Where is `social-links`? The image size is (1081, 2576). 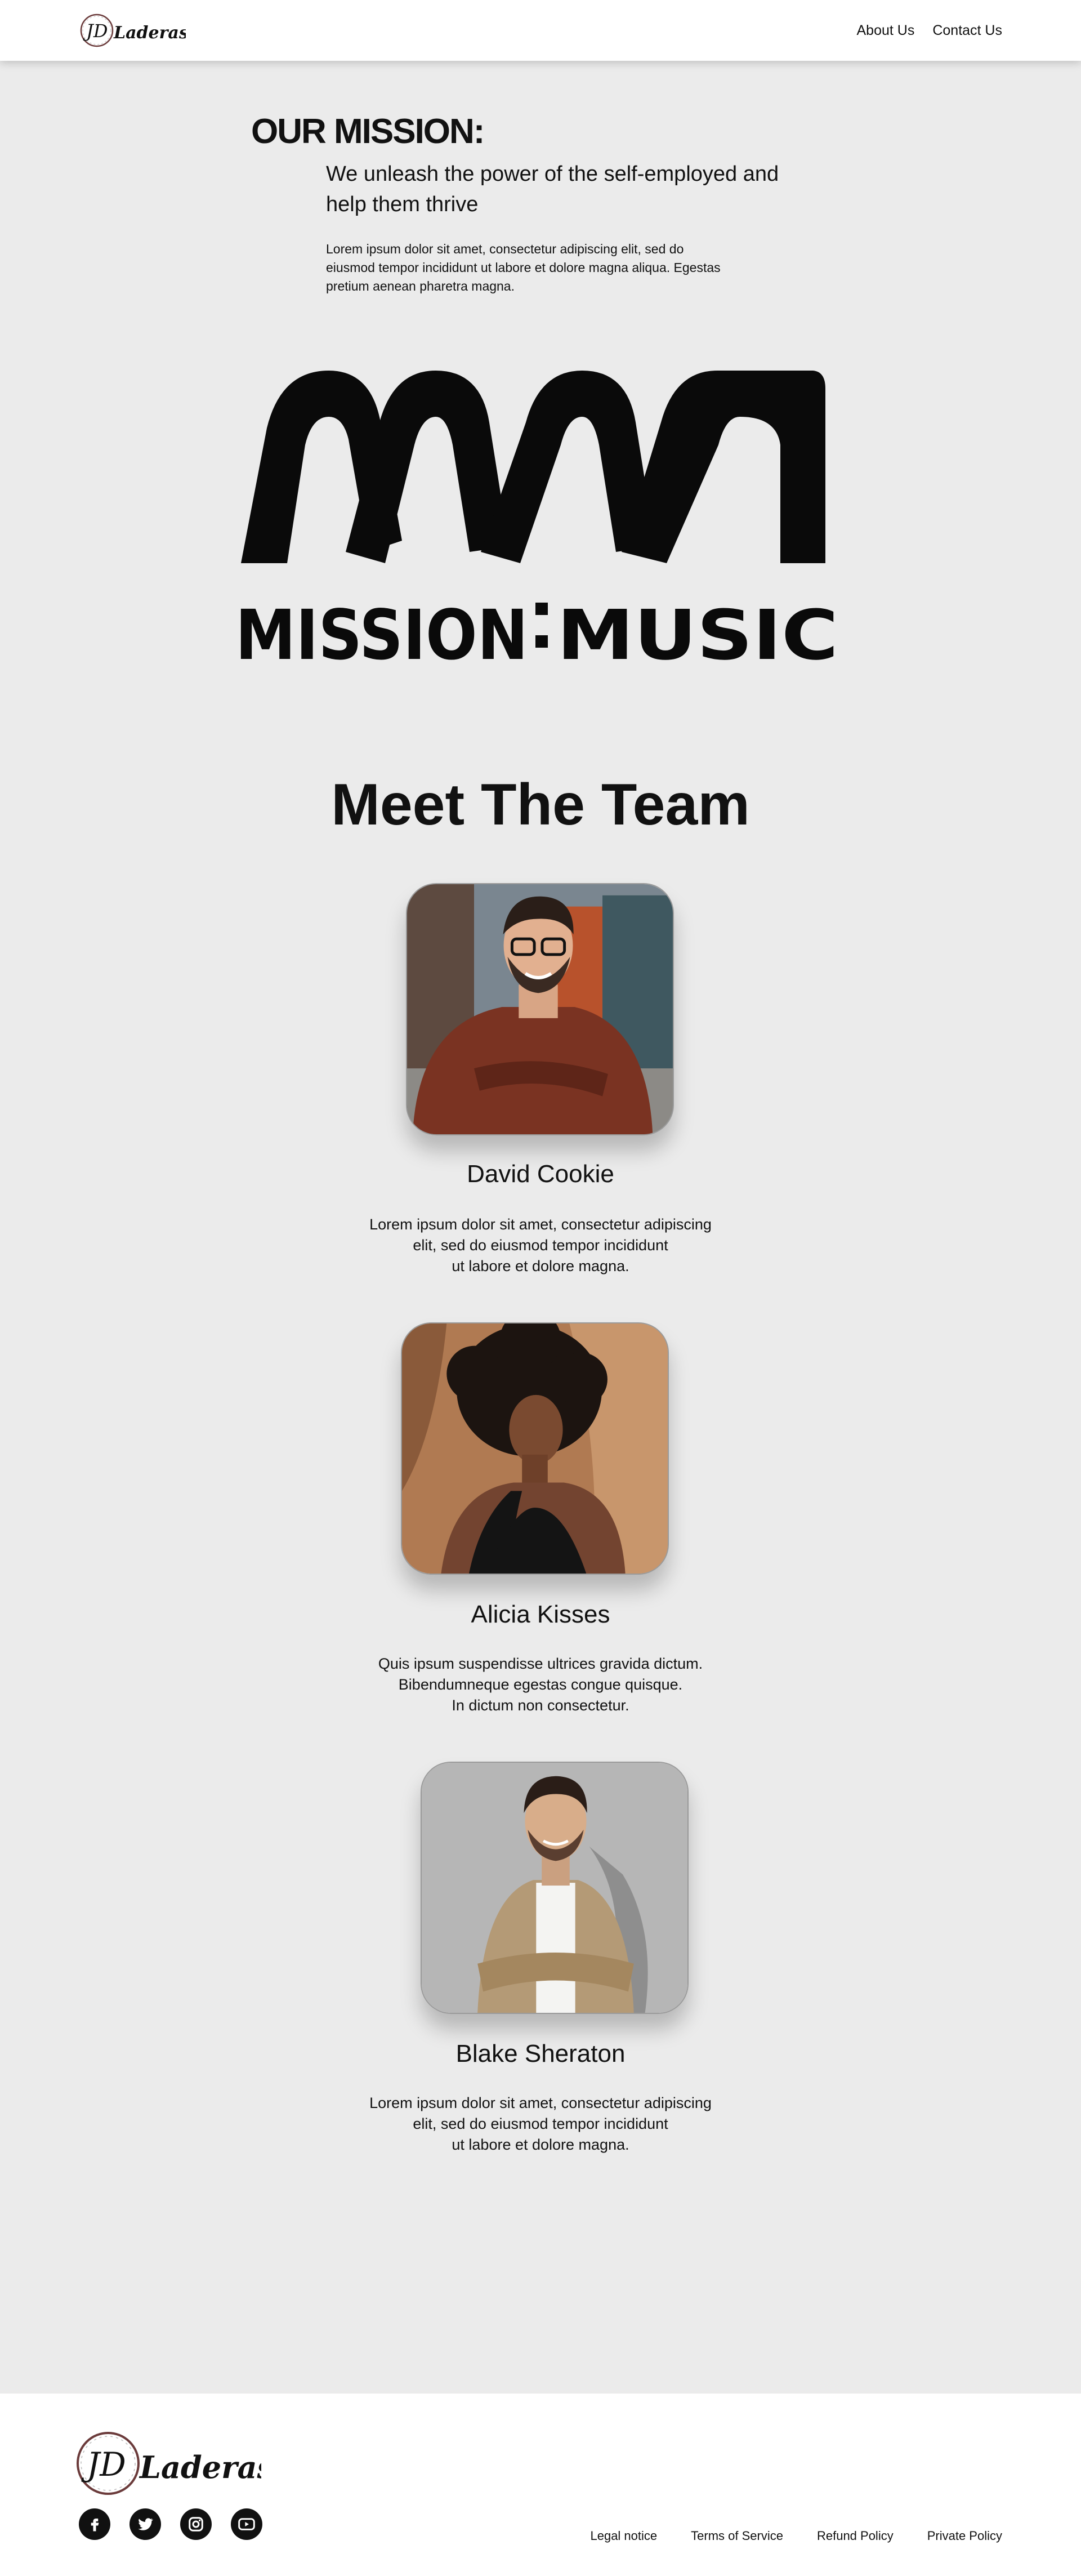 social-links is located at coordinates (170, 2524).